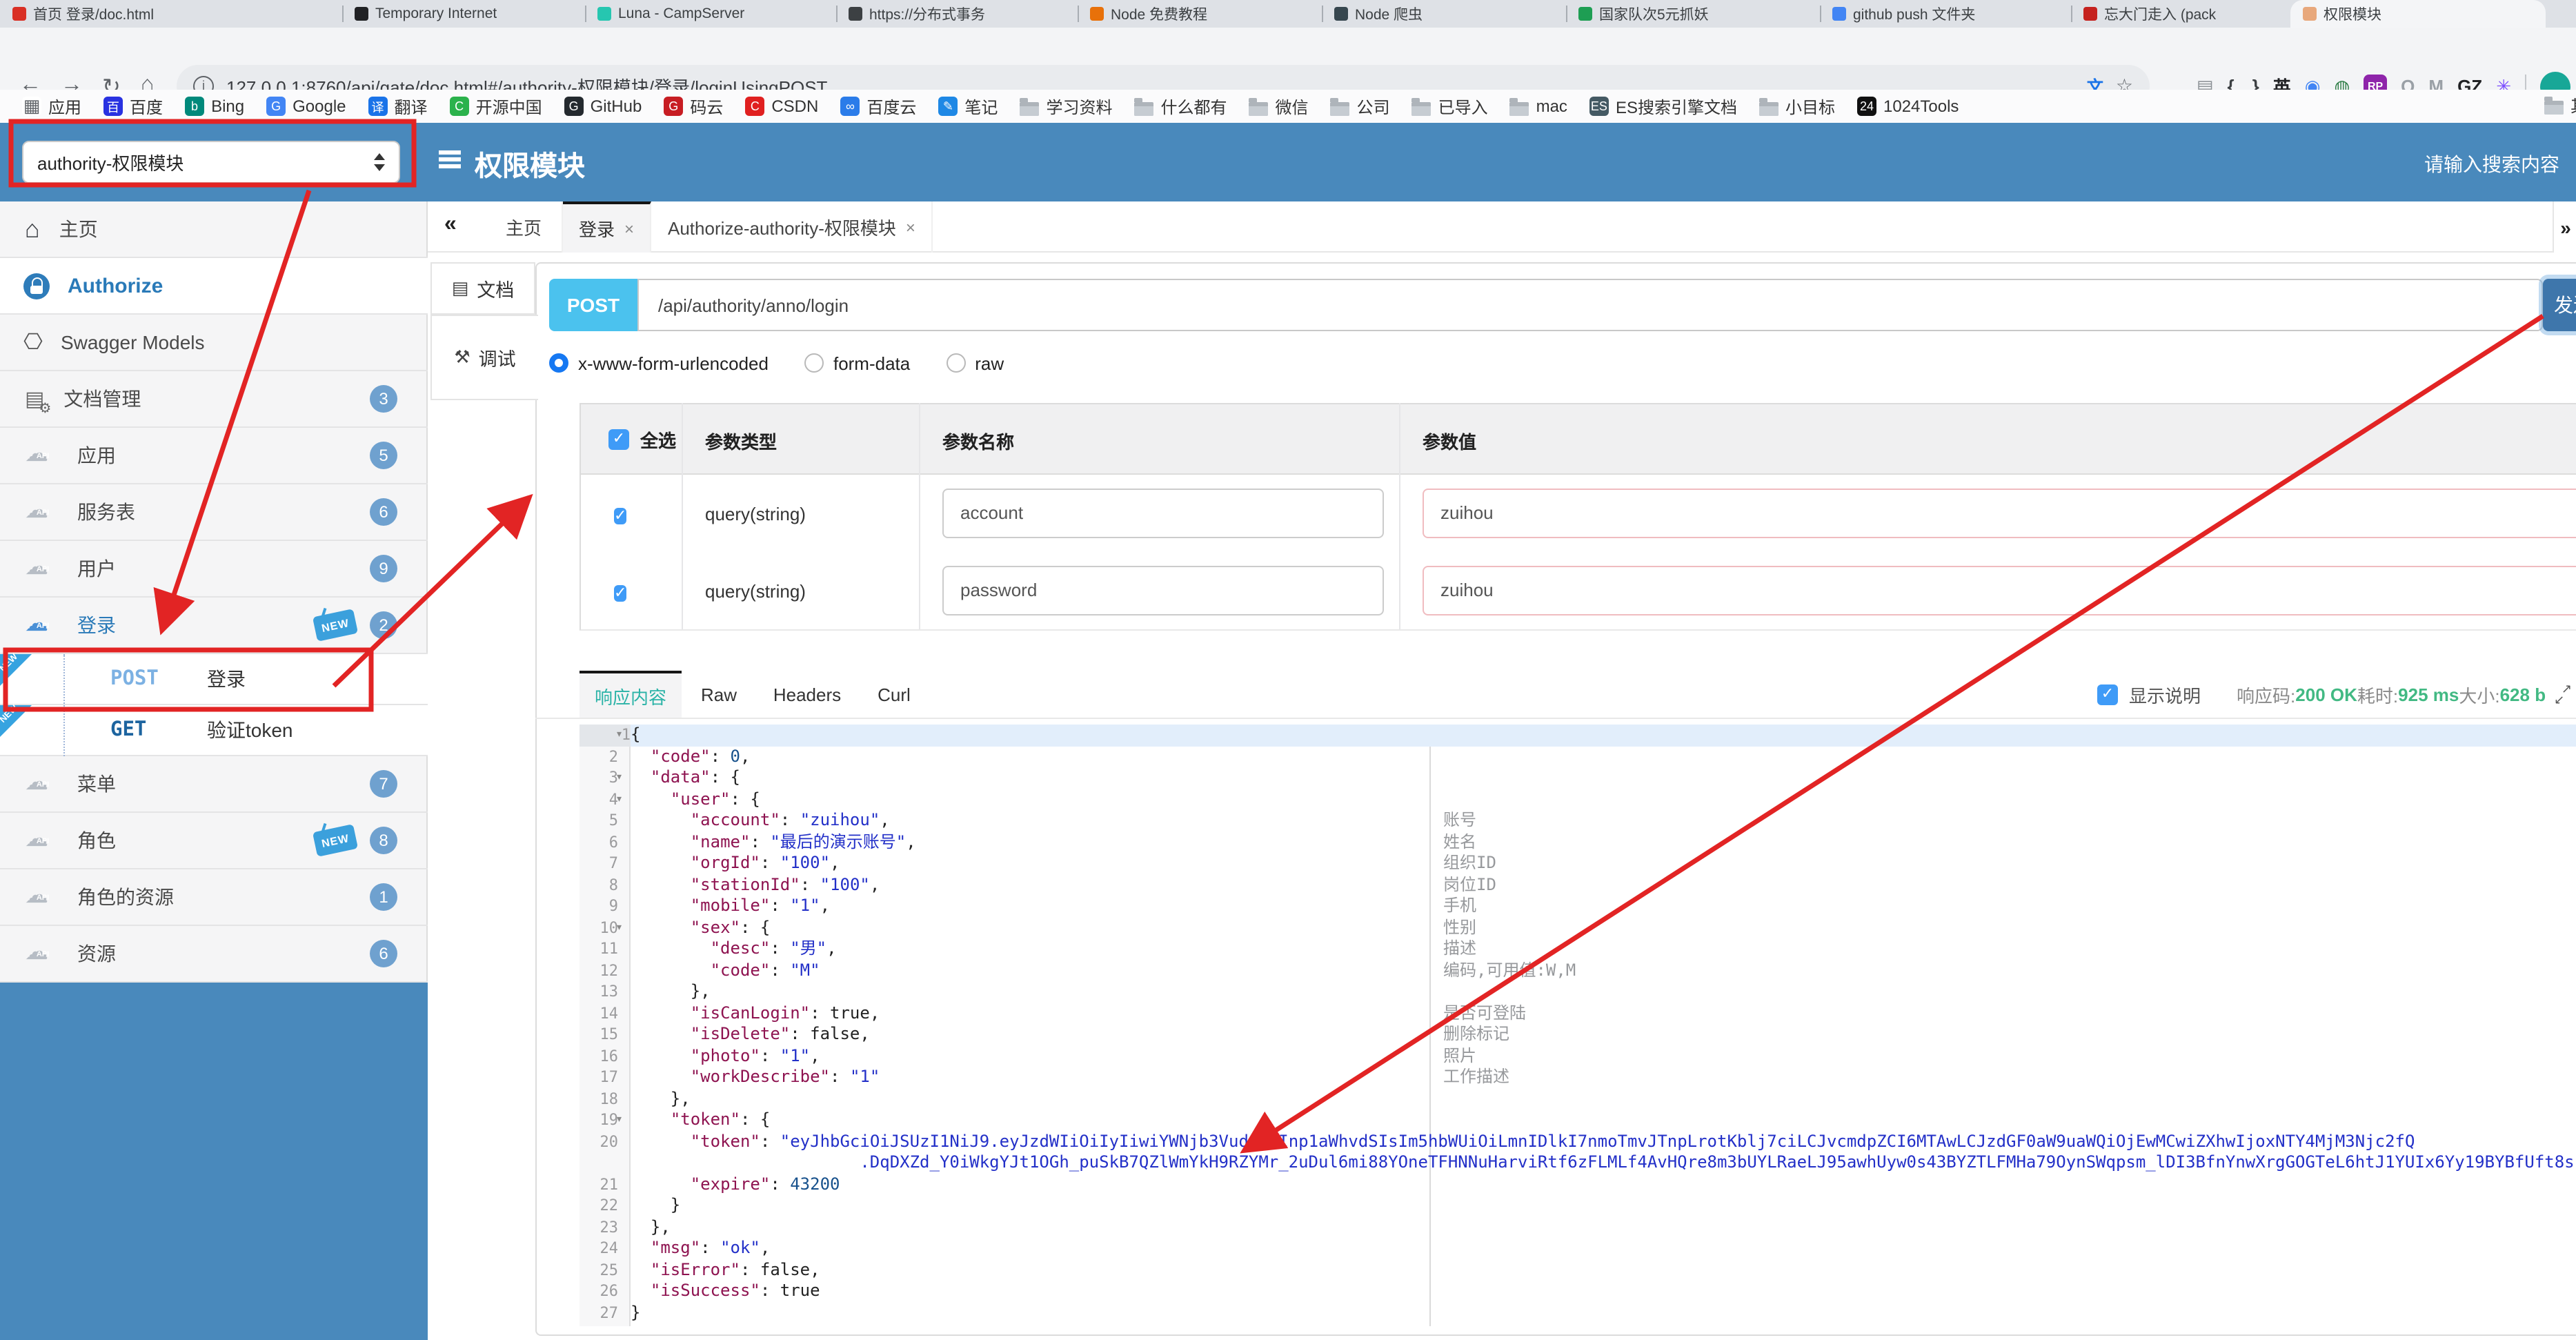 The image size is (2576, 1340). Describe the element at coordinates (1590, 305) in the screenshot. I see `endpoint-path-input: /api/authority/anno/login` at that location.